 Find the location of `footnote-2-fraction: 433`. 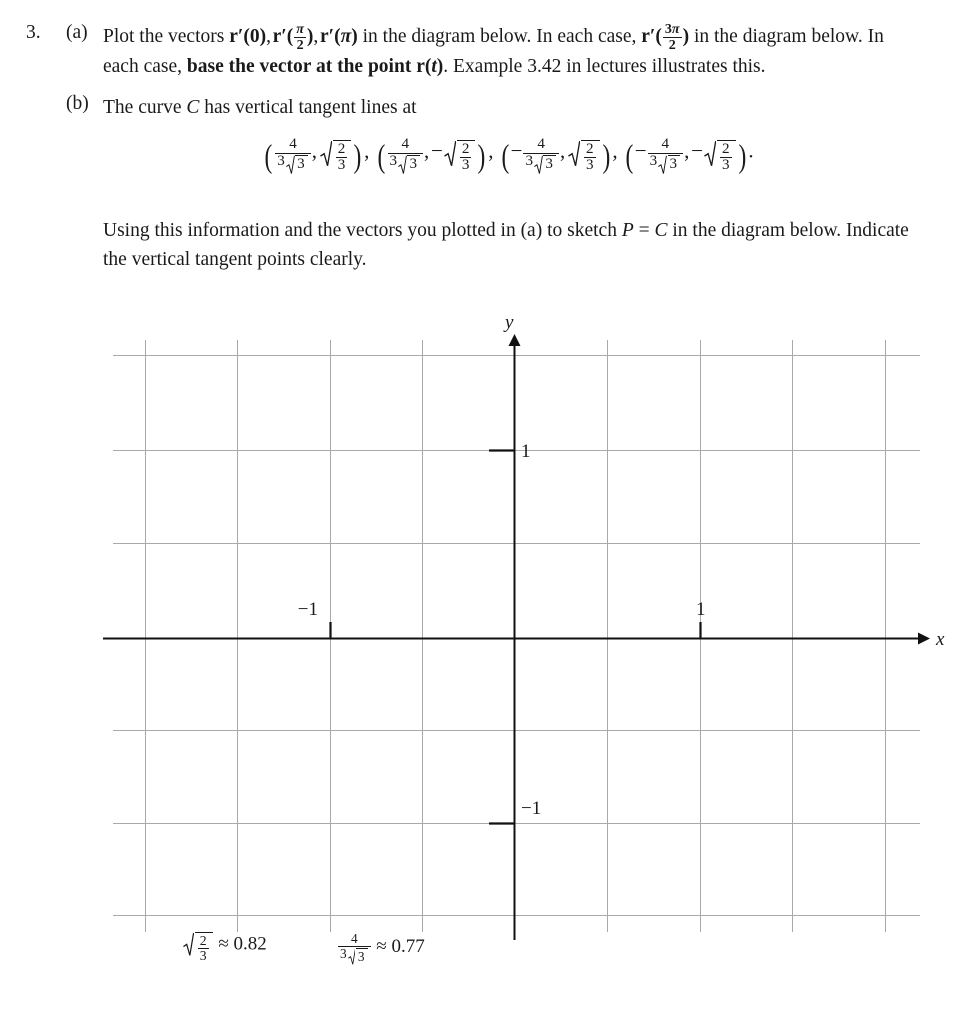

footnote-2-fraction: 433 is located at coordinates (354, 948).